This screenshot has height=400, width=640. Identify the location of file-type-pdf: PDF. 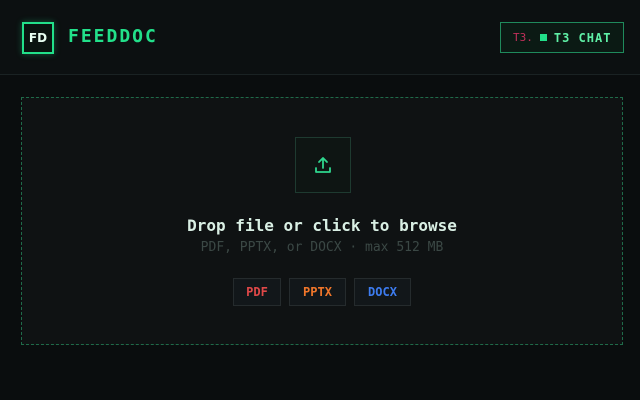
(257, 292).